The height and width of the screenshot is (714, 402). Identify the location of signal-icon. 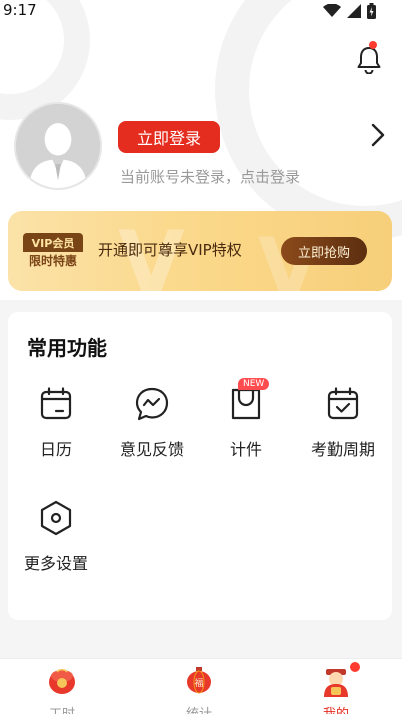
(354, 11).